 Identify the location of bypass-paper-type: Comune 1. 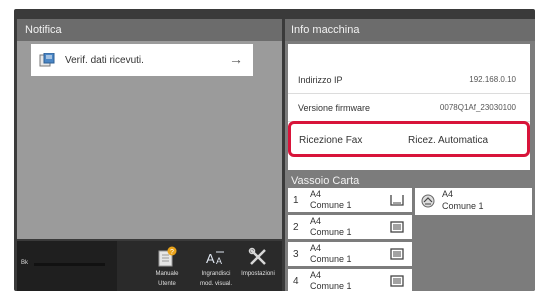
(463, 206).